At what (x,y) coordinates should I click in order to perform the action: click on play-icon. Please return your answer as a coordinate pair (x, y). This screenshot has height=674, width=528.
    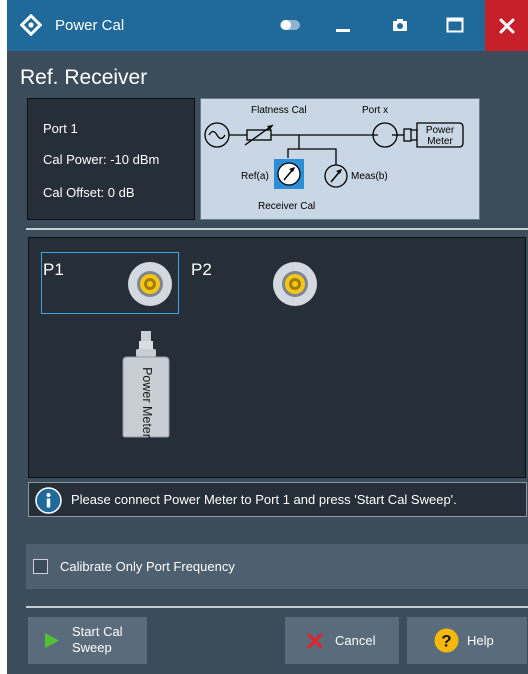
    Looking at the image, I should click on (52, 640).